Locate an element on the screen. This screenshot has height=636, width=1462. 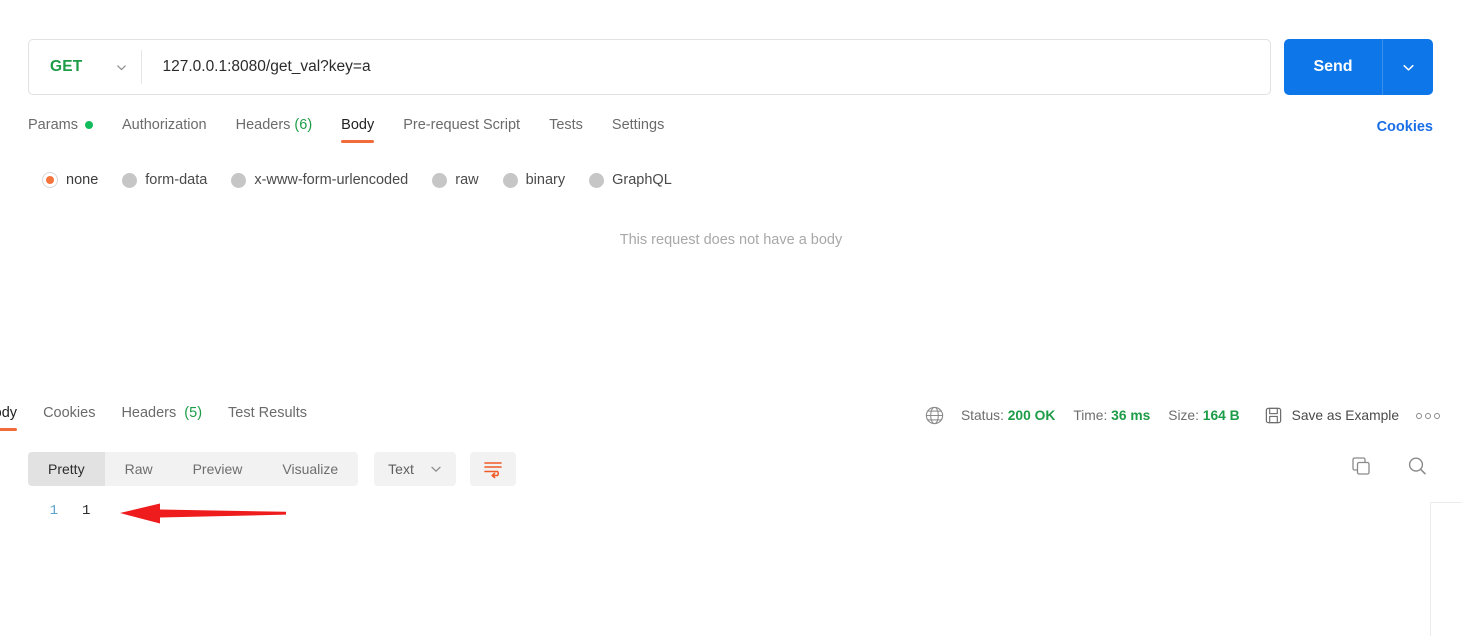
tab-headers: Headers (6) is located at coordinates (274, 130).